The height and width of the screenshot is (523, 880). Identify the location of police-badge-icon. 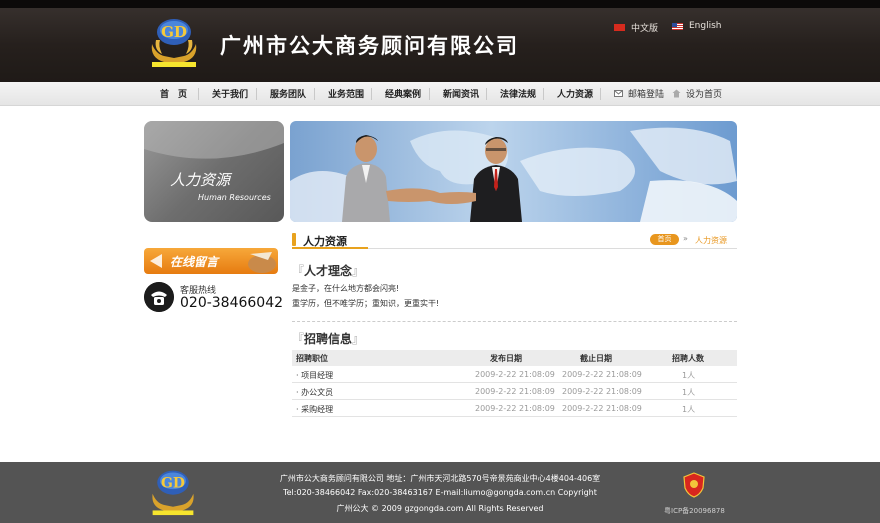
(694, 485).